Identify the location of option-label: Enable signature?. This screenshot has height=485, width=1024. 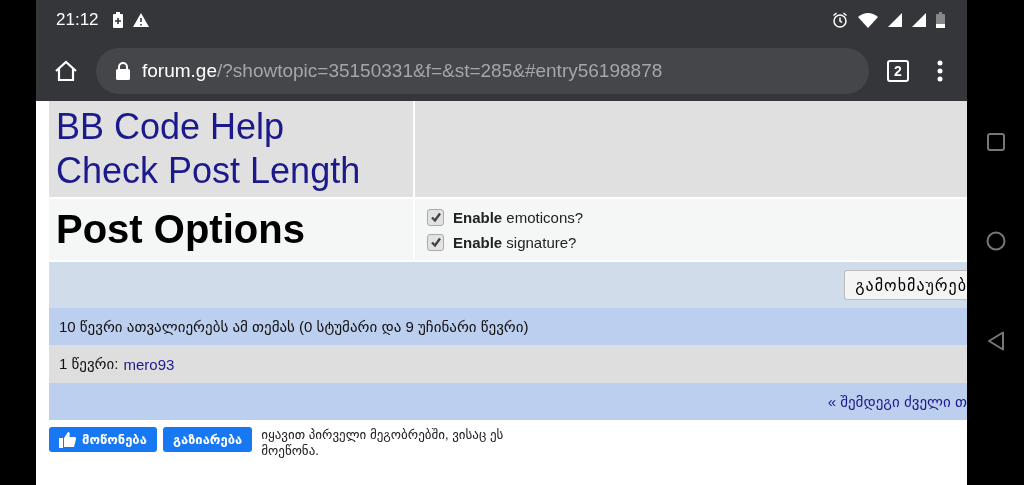
(515, 242).